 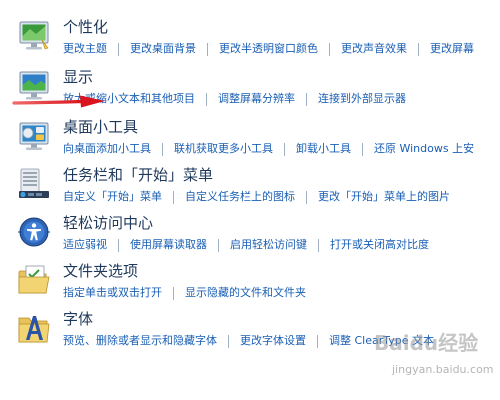 What do you see at coordinates (108, 223) in the screenshot?
I see `category-title-ease-of-access: 轻松访问中心` at bounding box center [108, 223].